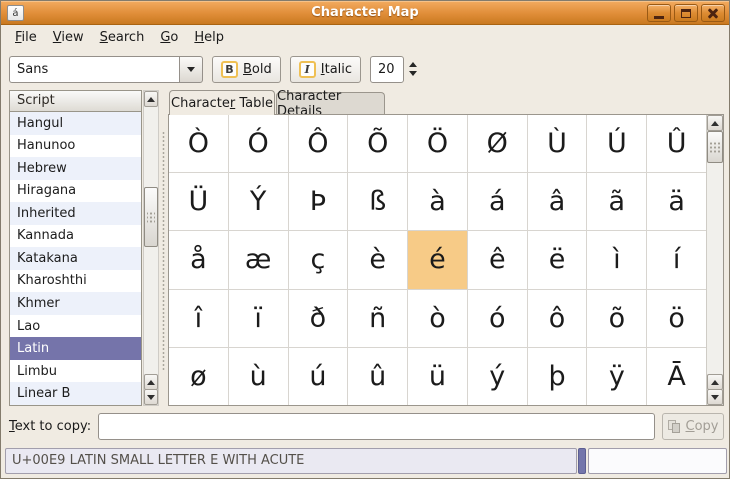  Describe the element at coordinates (714, 260) in the screenshot. I see `character-grid-scrollbar` at that location.